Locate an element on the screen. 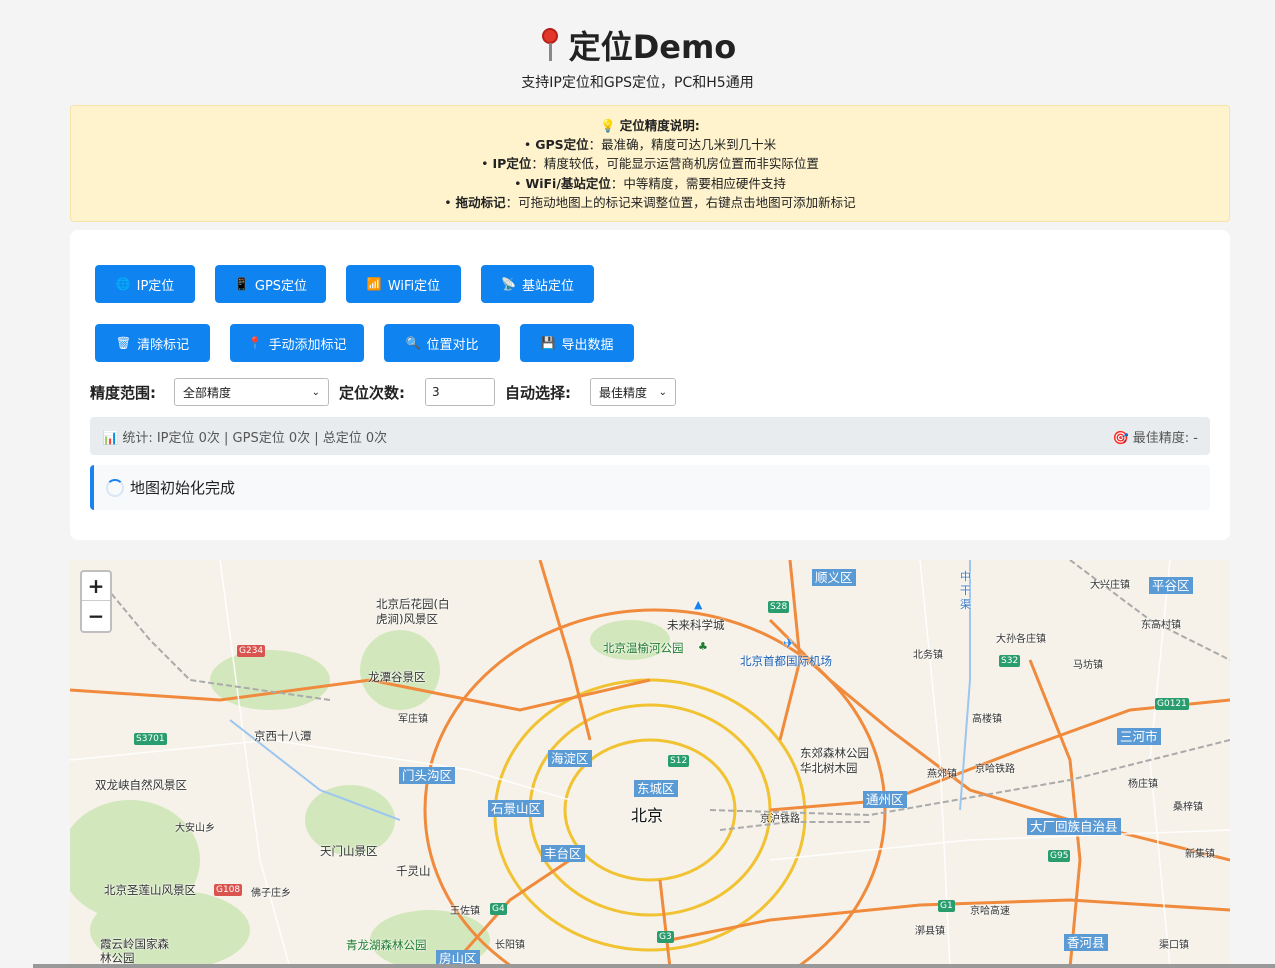 The height and width of the screenshot is (968, 1275). count-input: 3 is located at coordinates (460, 392).